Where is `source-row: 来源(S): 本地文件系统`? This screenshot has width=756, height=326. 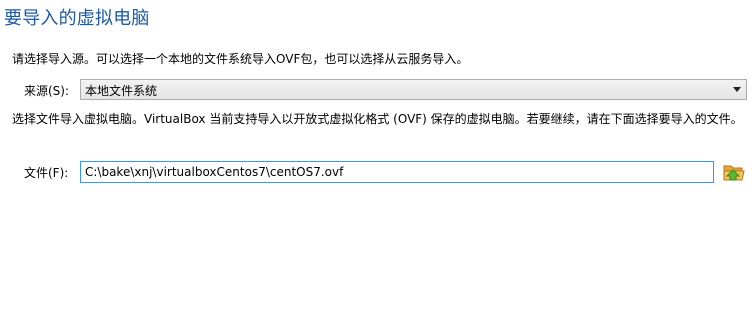 source-row: 来源(S): 本地文件系统 is located at coordinates (378, 90).